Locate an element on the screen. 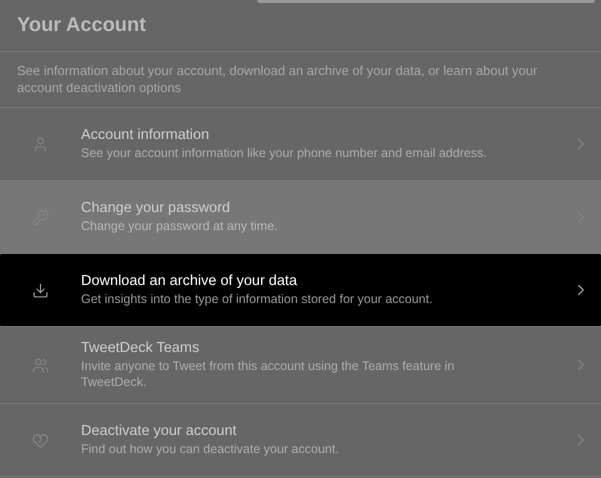 The image size is (601, 478). broken-heart-icon is located at coordinates (40, 440).